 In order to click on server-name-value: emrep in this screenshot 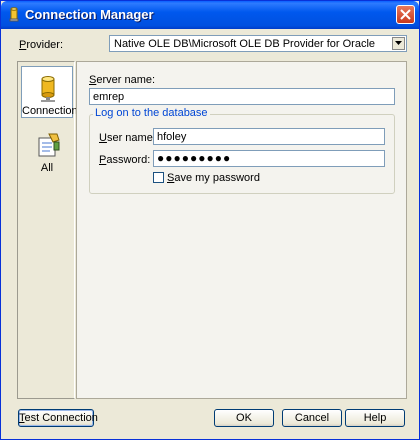, I will do `click(109, 97)`.